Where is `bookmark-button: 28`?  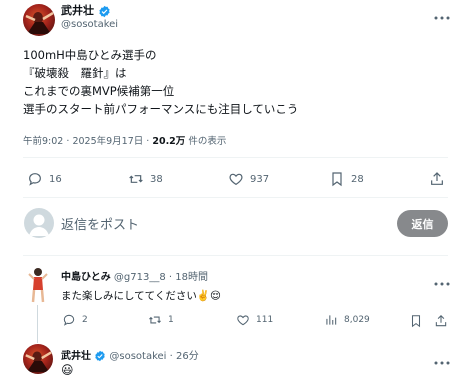
bookmark-button: 28 is located at coordinates (346, 179).